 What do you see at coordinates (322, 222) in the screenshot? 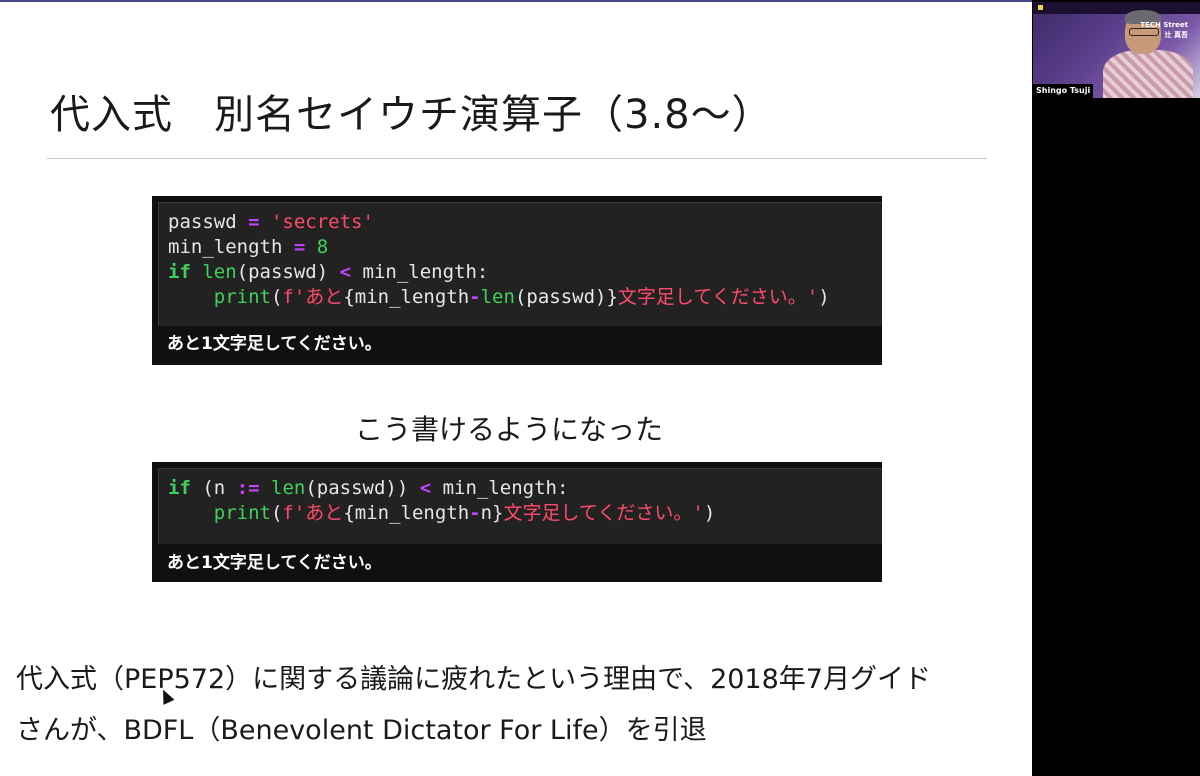
I see `code-token: 'secrets'` at bounding box center [322, 222].